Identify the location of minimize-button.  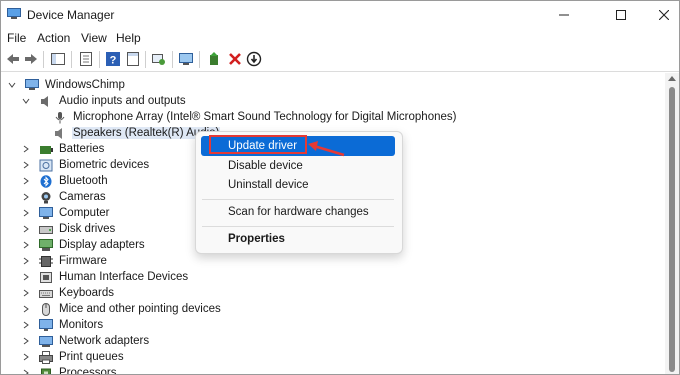
(564, 15).